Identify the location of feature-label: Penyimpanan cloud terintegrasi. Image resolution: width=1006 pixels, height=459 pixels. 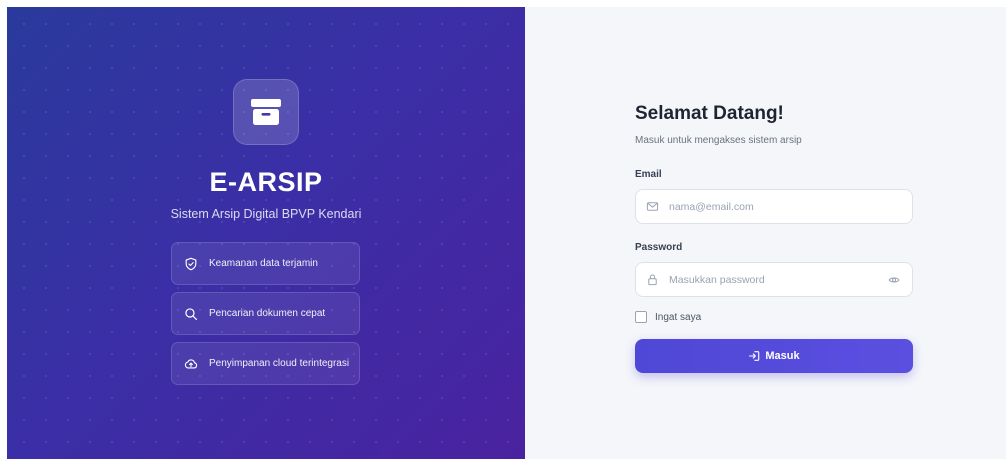
(279, 363).